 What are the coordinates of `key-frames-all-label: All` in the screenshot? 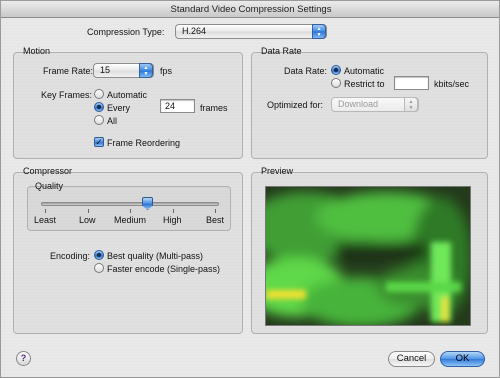 It's located at (112, 121).